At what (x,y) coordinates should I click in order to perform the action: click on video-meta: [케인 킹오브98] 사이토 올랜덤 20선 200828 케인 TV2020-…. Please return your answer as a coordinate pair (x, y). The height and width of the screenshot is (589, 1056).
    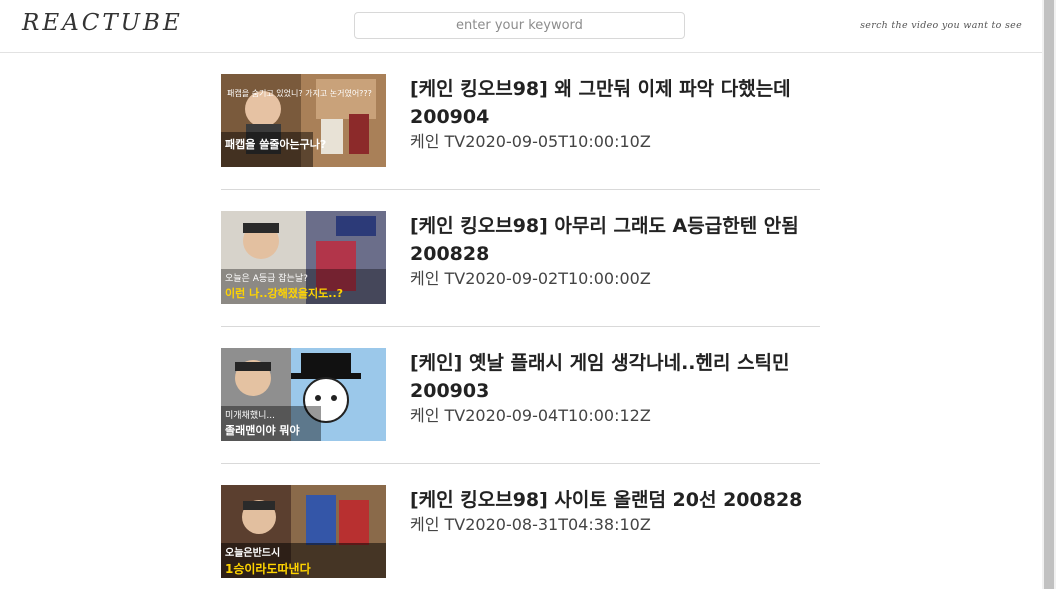
    Looking at the image, I should click on (615, 511).